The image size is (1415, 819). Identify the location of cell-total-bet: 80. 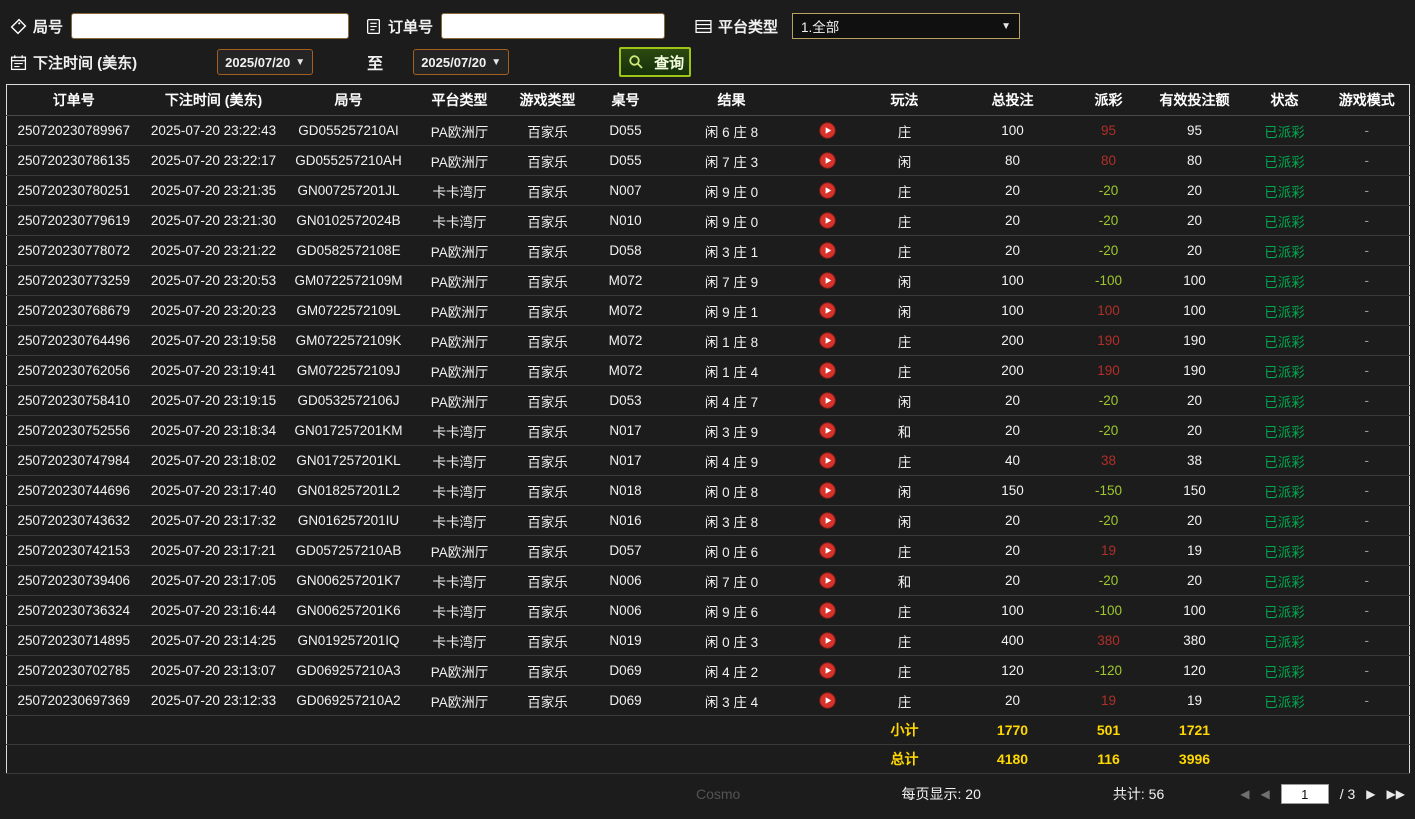
(1012, 160).